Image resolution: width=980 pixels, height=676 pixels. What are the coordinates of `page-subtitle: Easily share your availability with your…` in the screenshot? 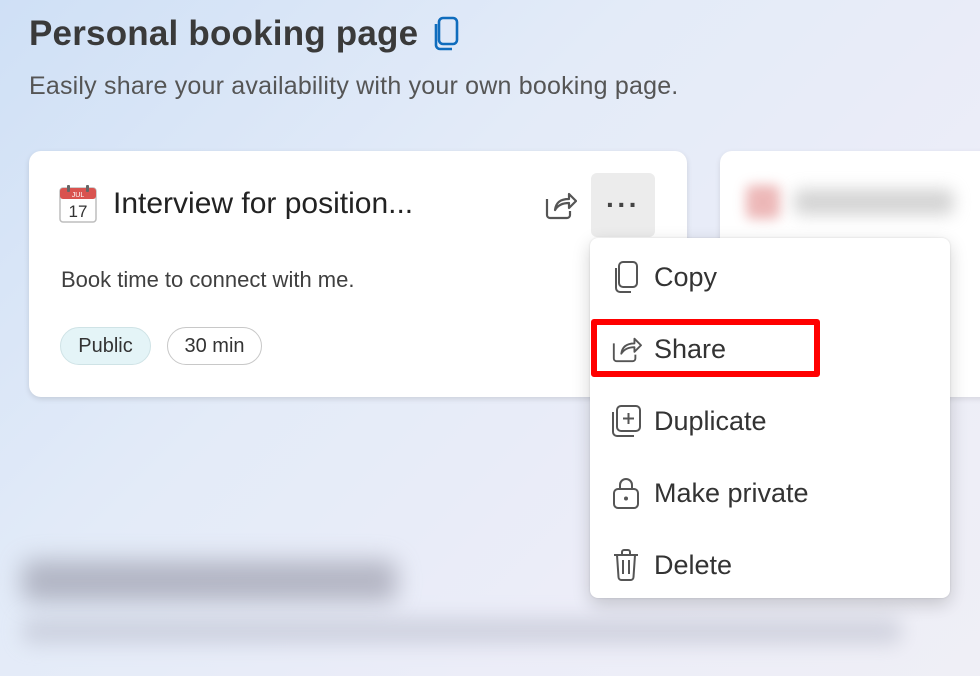 It's located at (354, 86).